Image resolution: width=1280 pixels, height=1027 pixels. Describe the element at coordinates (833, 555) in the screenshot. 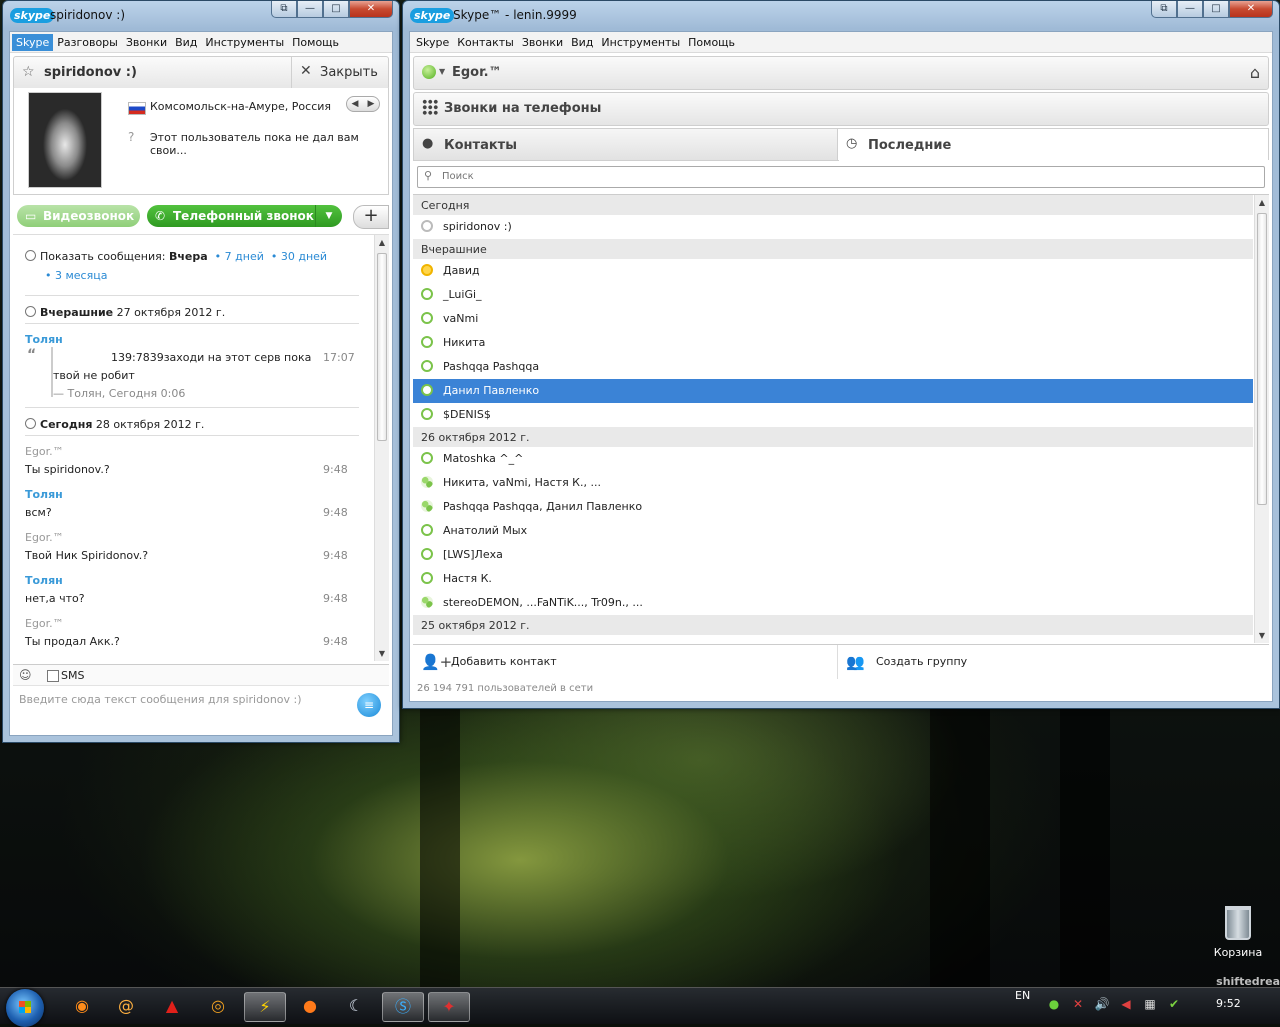

I see `contact-list-item: [LWS]Леха` at that location.